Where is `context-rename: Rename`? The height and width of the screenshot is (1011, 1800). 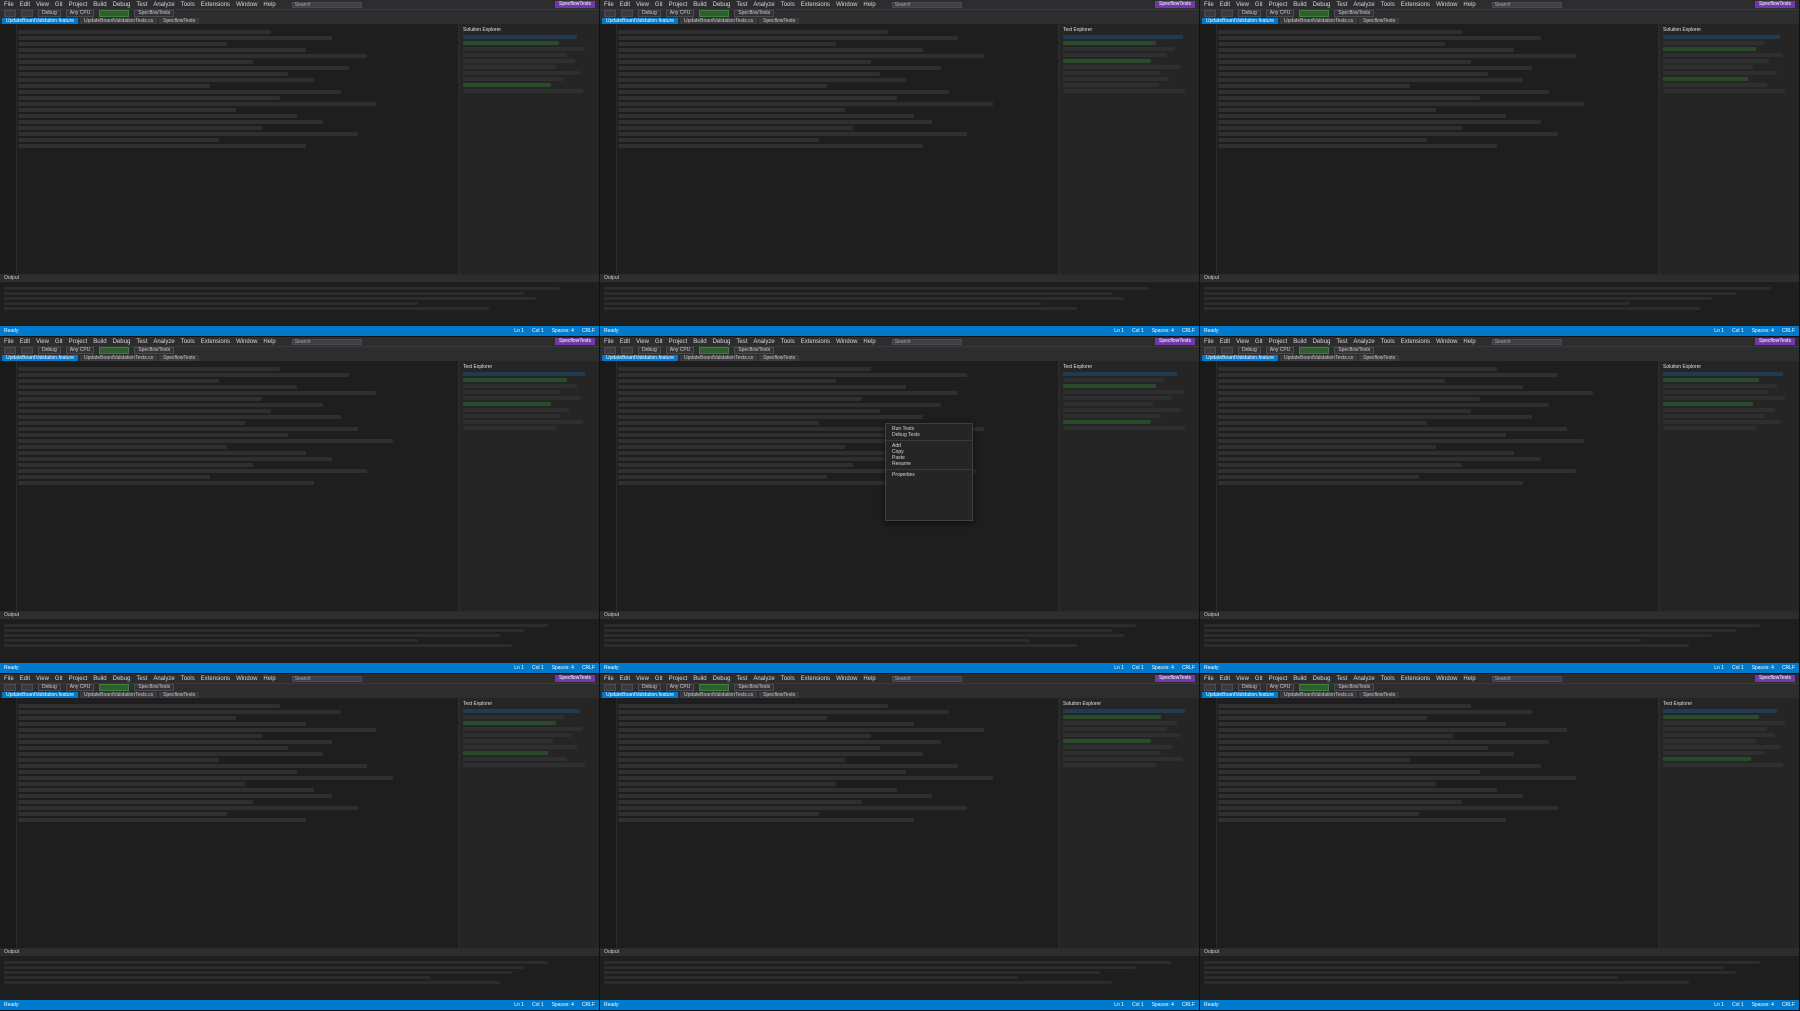
context-rename: Rename is located at coordinates (929, 464).